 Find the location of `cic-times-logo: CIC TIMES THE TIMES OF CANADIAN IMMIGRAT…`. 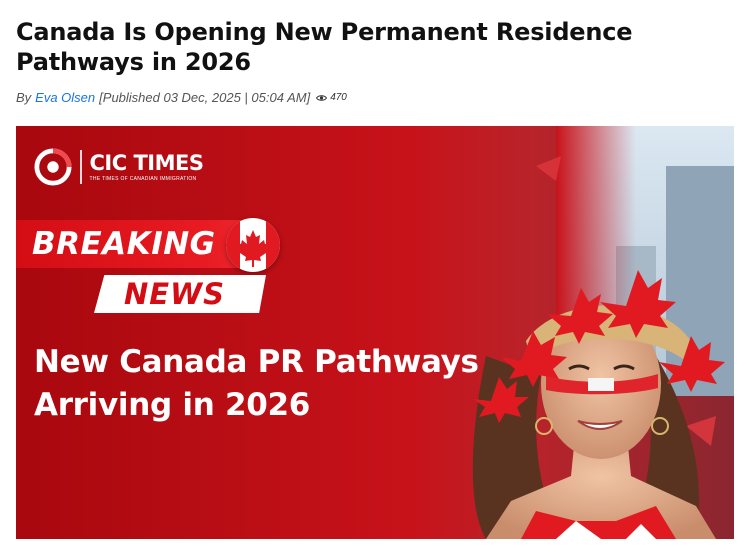

cic-times-logo: CIC TIMES THE TIMES OF CANADIAN IMMIGRAT… is located at coordinates (119, 167).